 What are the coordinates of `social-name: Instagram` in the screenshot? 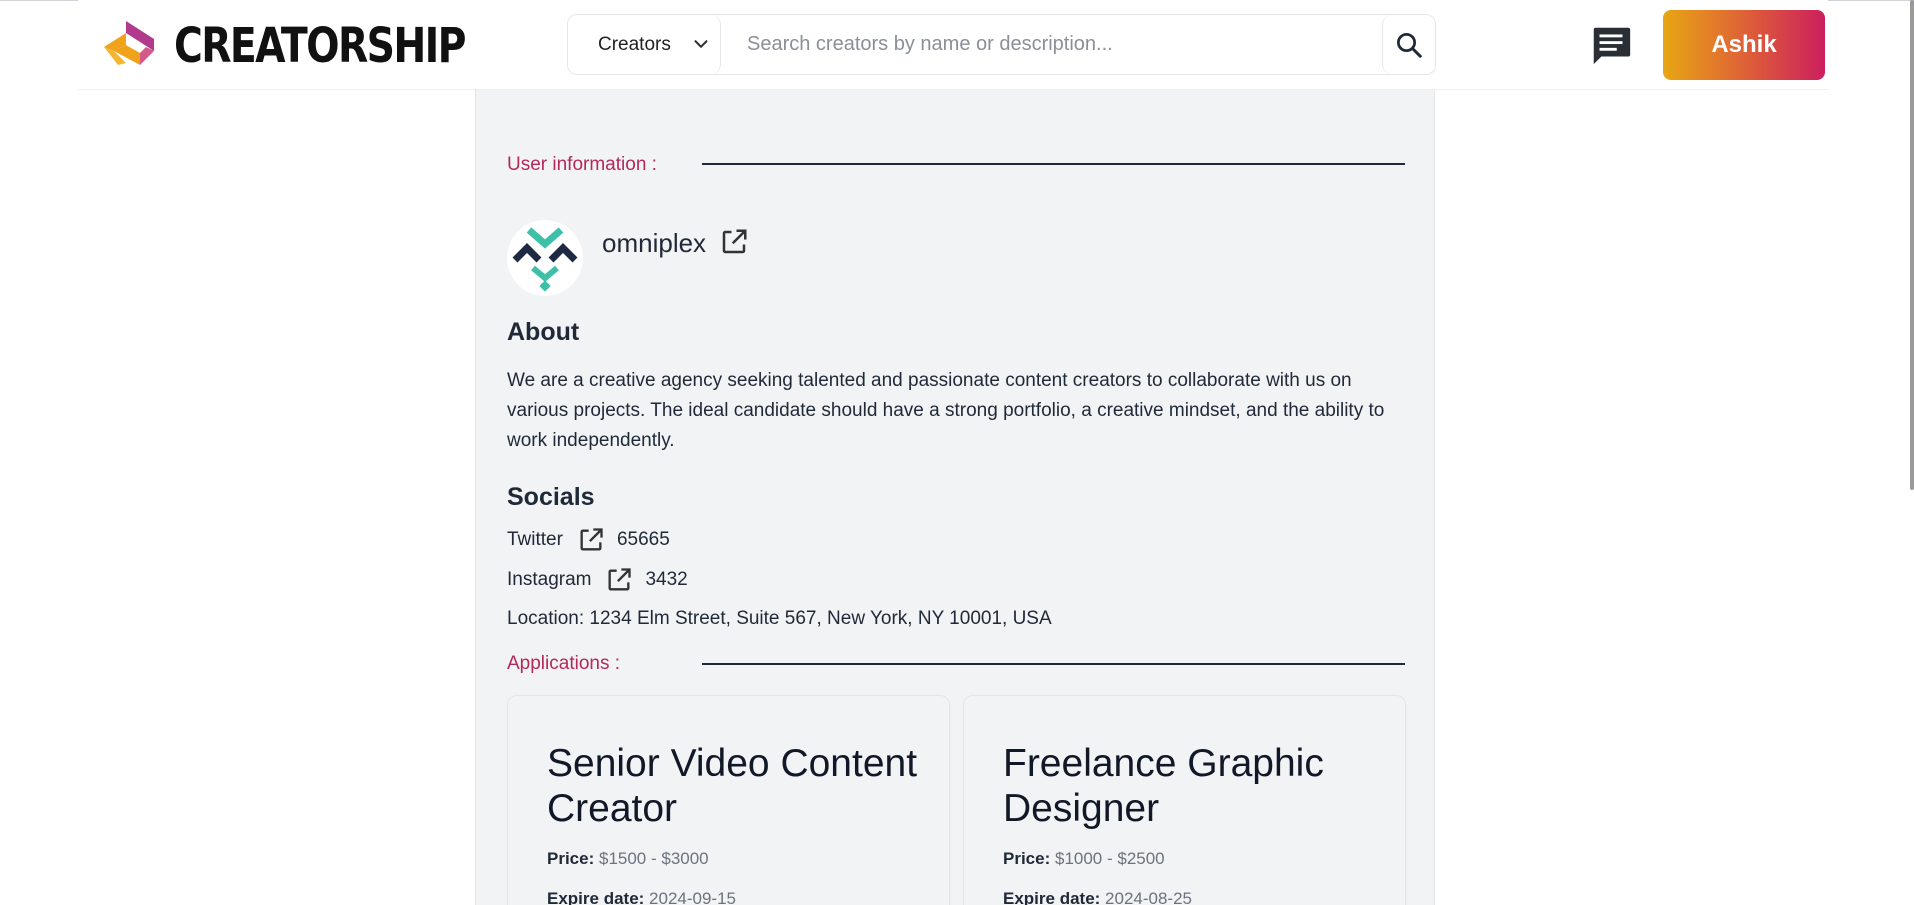 It's located at (549, 579).